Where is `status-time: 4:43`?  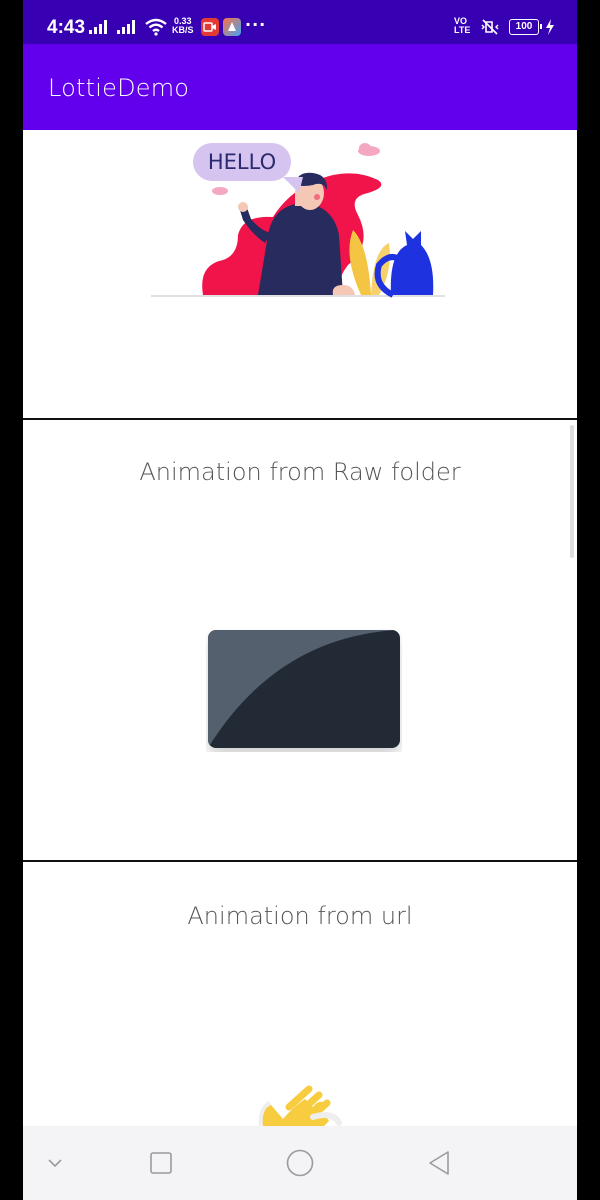 status-time: 4:43 is located at coordinates (66, 27).